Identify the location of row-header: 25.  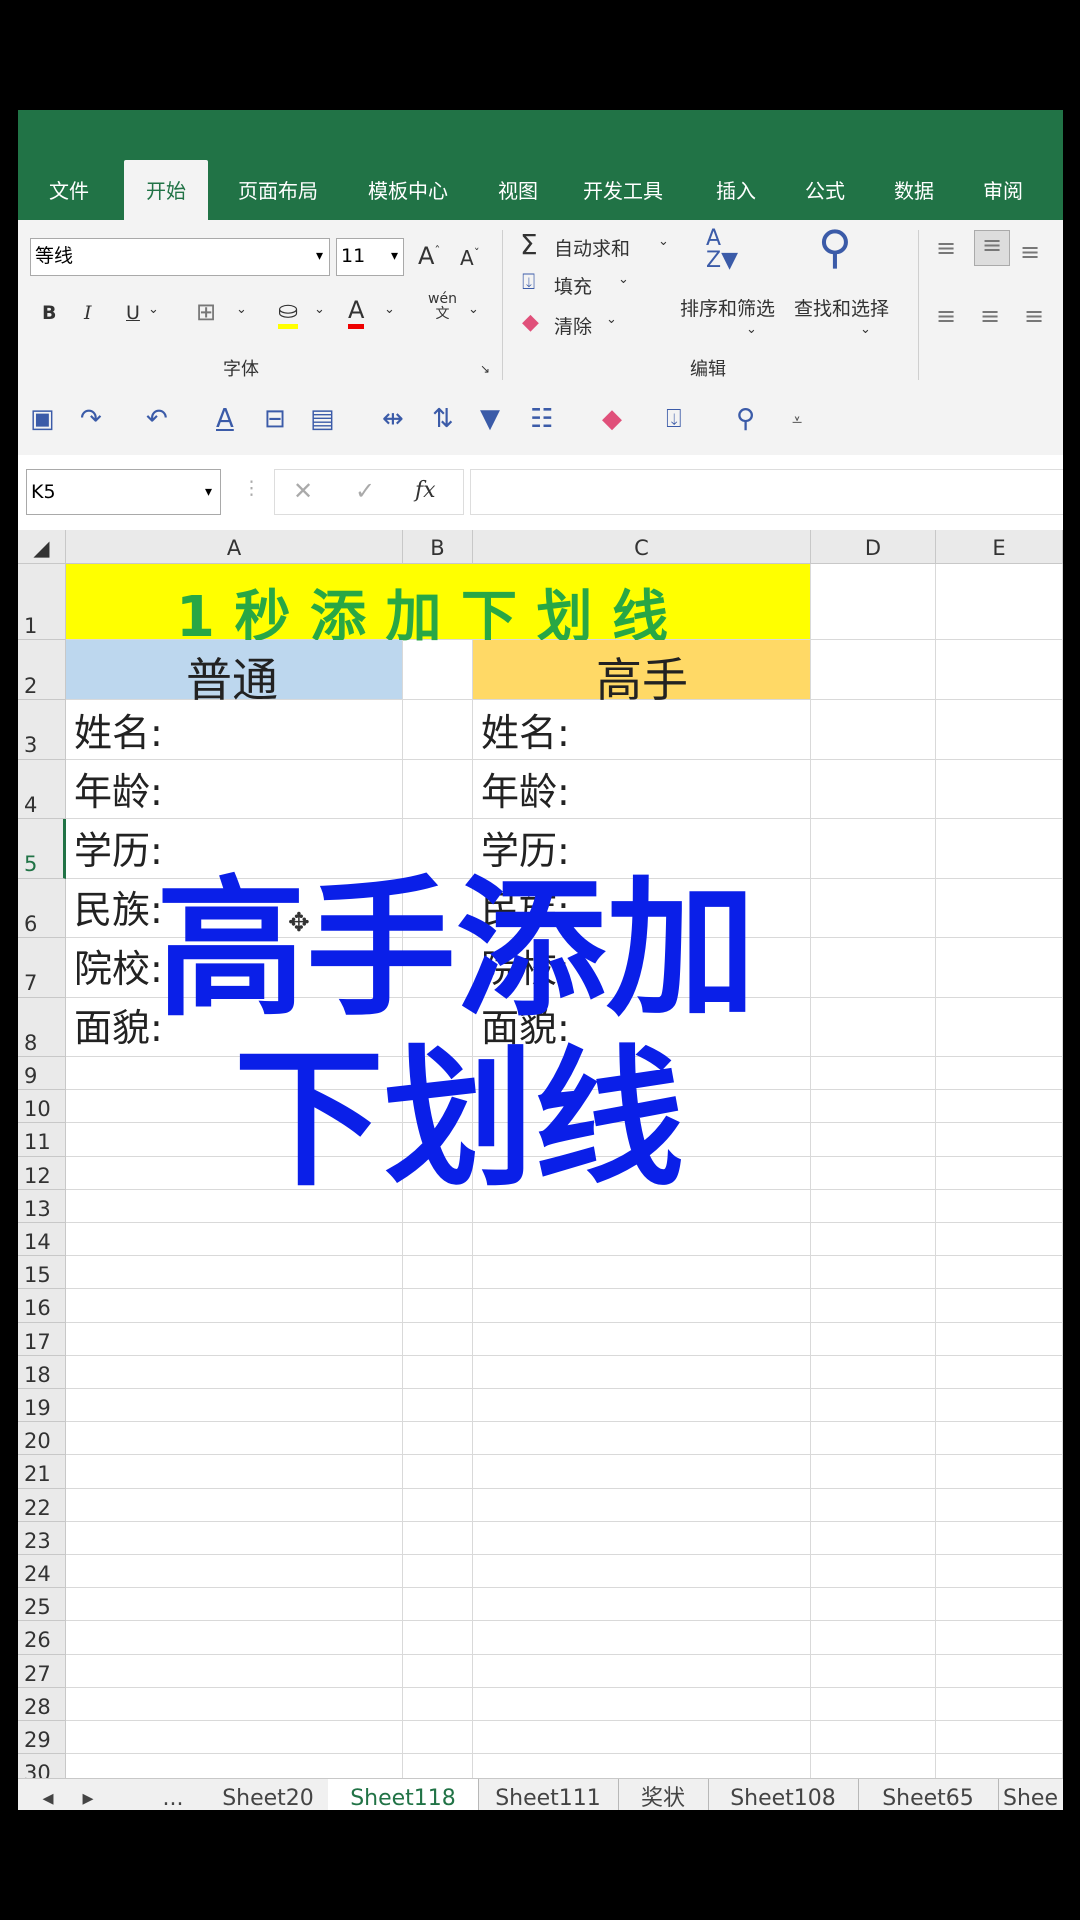
(42, 1605).